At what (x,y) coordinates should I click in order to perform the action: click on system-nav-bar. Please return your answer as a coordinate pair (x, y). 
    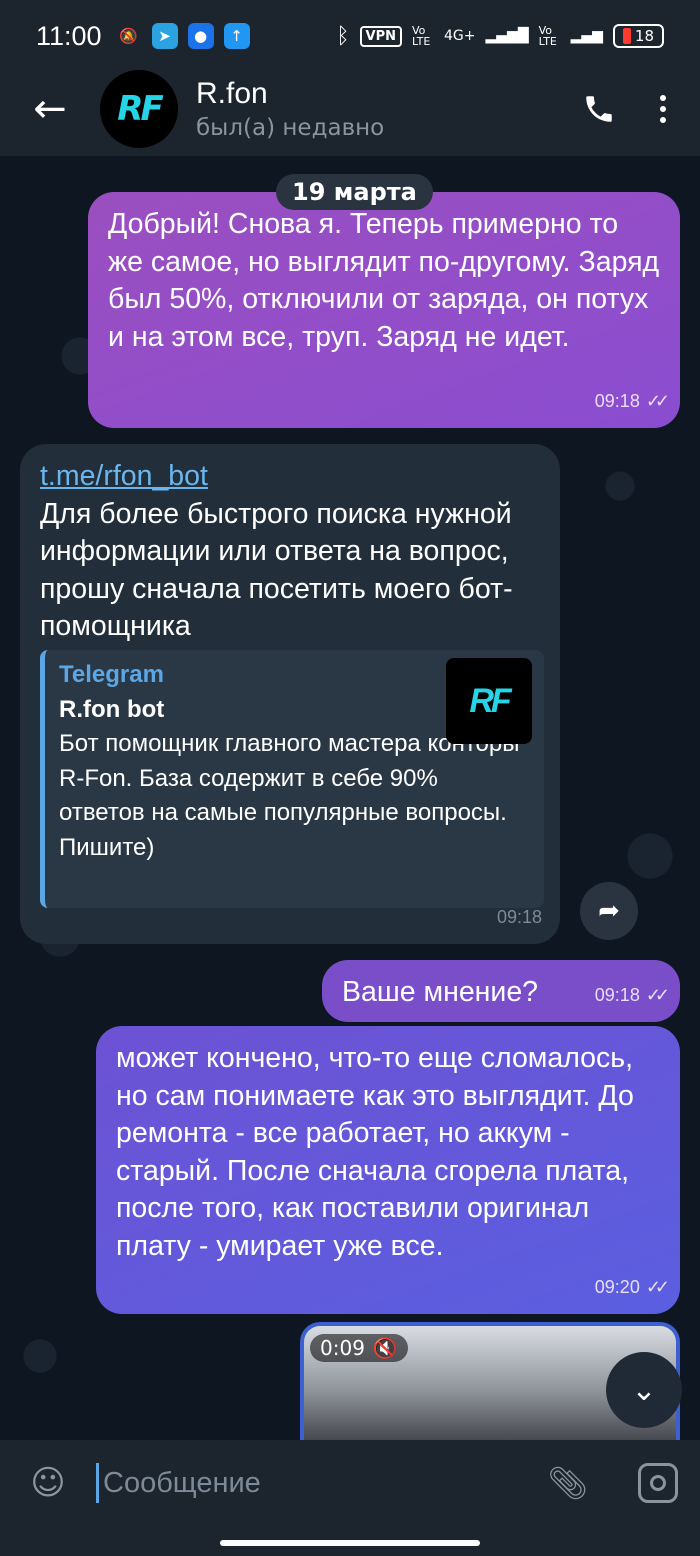
    Looking at the image, I should click on (350, 1541).